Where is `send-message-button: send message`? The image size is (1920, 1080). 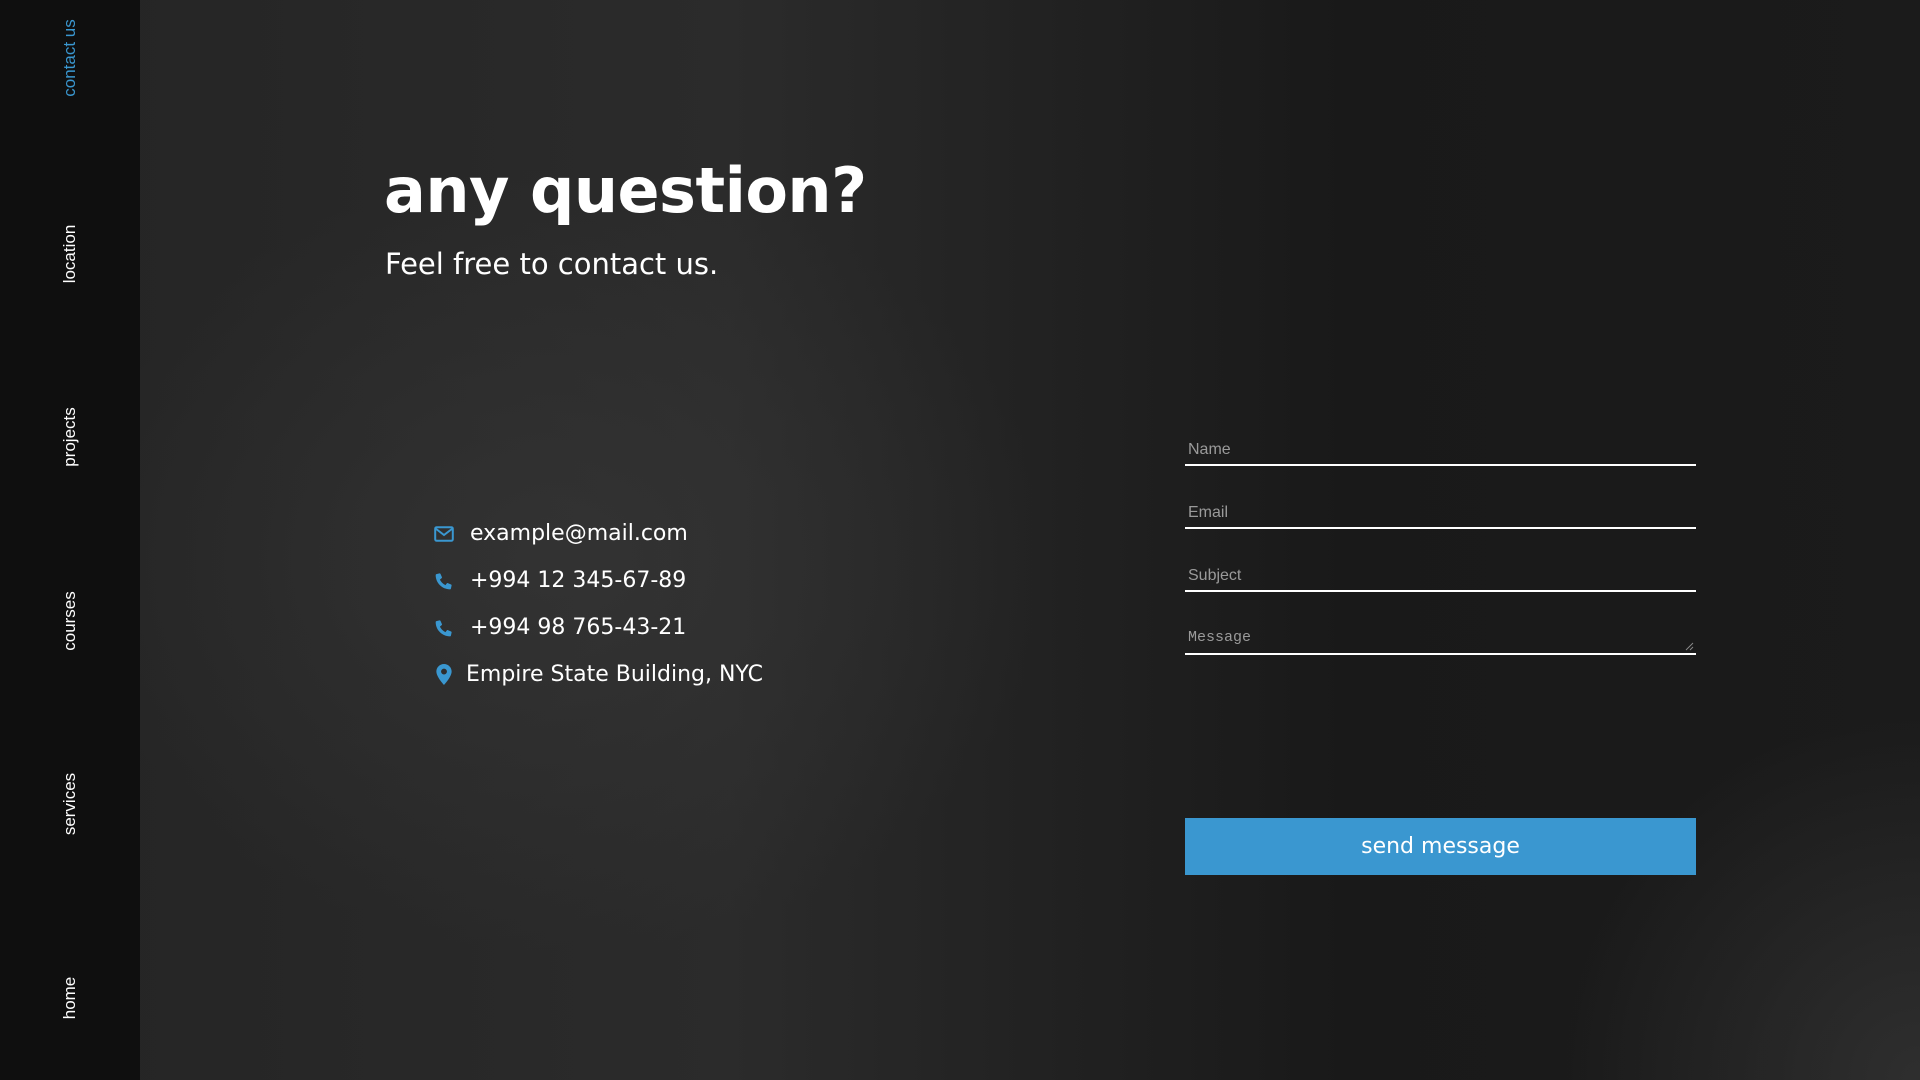
send-message-button: send message is located at coordinates (1440, 846).